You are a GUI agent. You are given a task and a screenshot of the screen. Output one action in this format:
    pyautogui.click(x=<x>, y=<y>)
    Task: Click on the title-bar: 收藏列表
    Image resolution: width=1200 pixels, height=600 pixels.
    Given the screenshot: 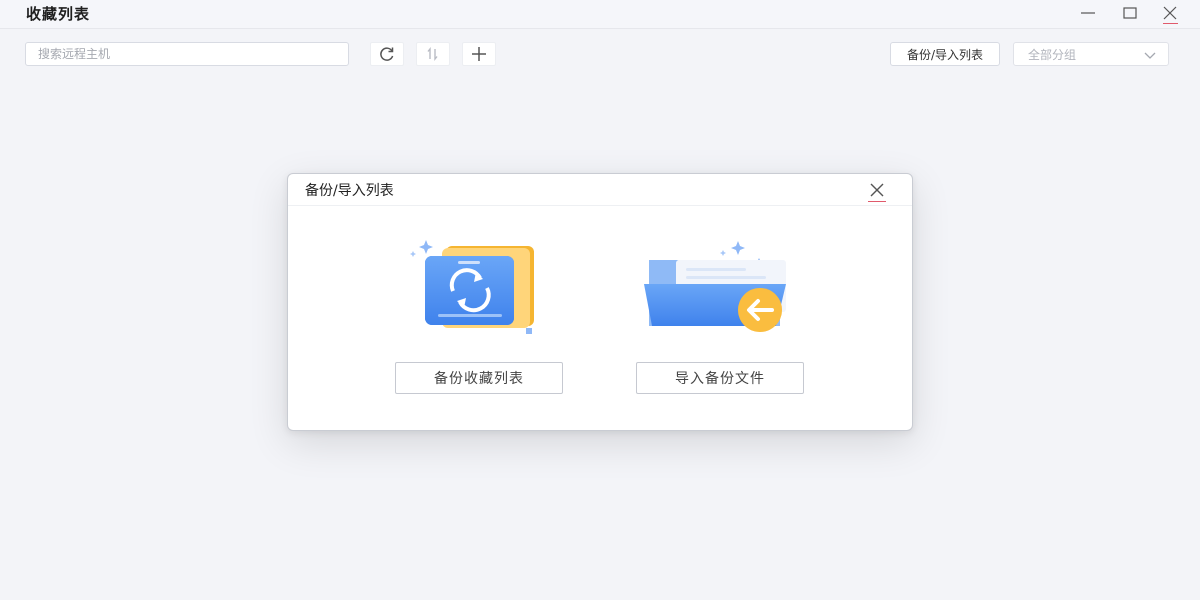 What is the action you would take?
    pyautogui.click(x=600, y=14)
    